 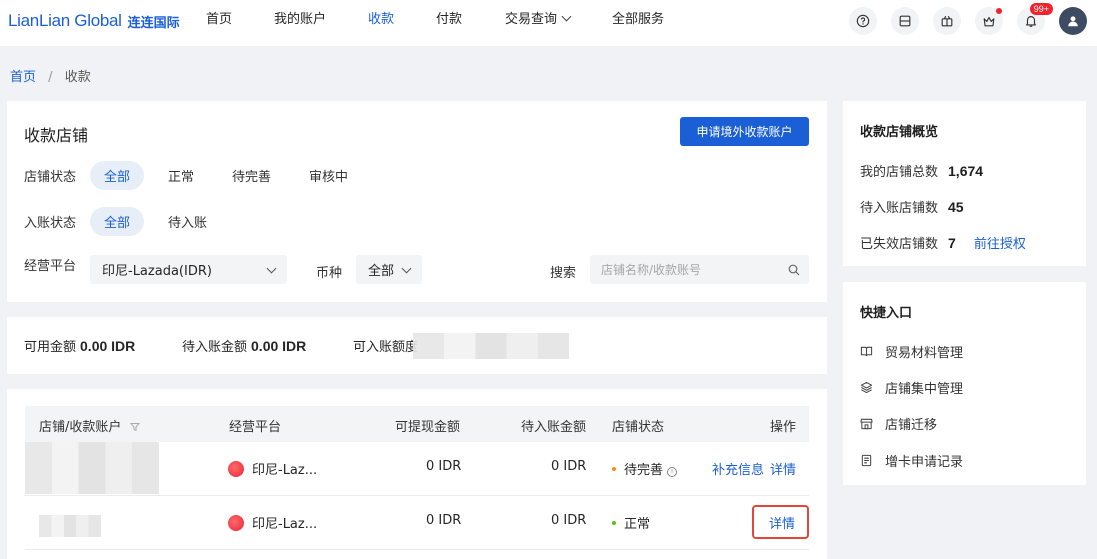 I want to click on nav-transaction-query: 交易查询, so click(x=538, y=23).